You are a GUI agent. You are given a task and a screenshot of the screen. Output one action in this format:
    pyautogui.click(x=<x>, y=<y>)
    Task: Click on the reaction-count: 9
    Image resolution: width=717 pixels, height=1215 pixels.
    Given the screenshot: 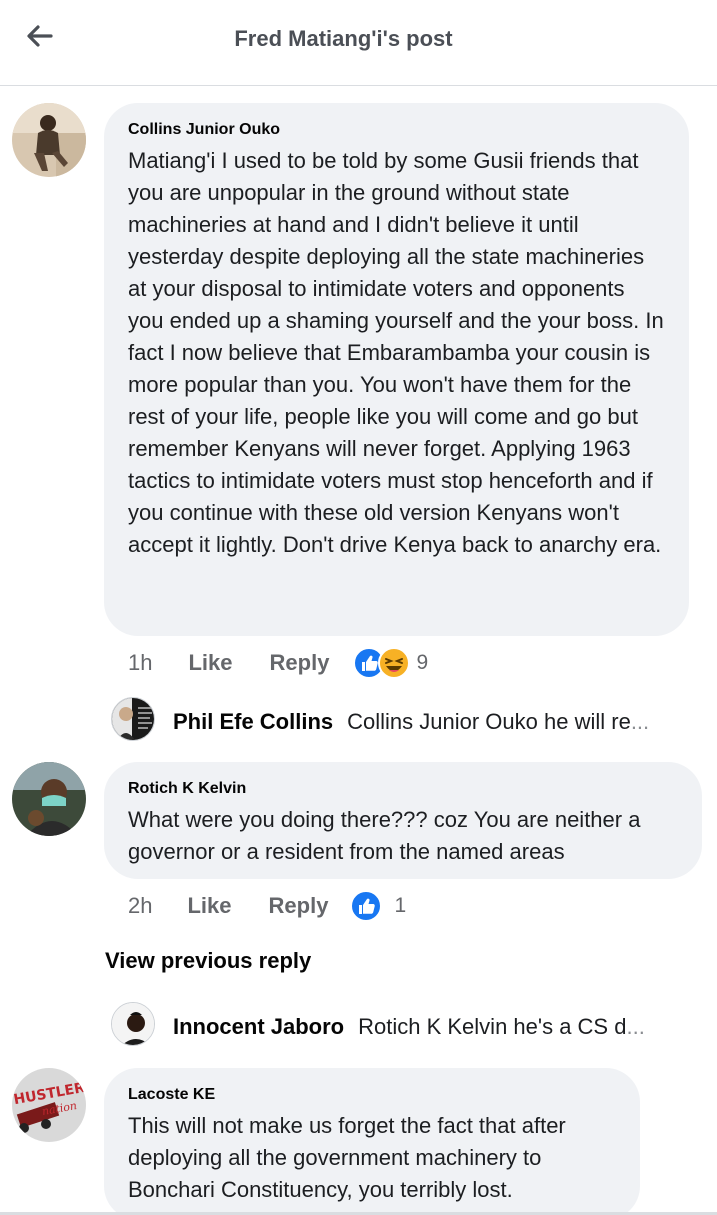 What is the action you would take?
    pyautogui.click(x=422, y=662)
    